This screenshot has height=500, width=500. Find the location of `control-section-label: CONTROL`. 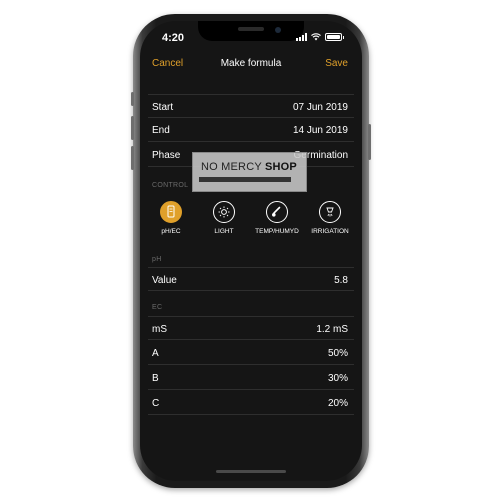

control-section-label: CONTROL is located at coordinates (170, 185).